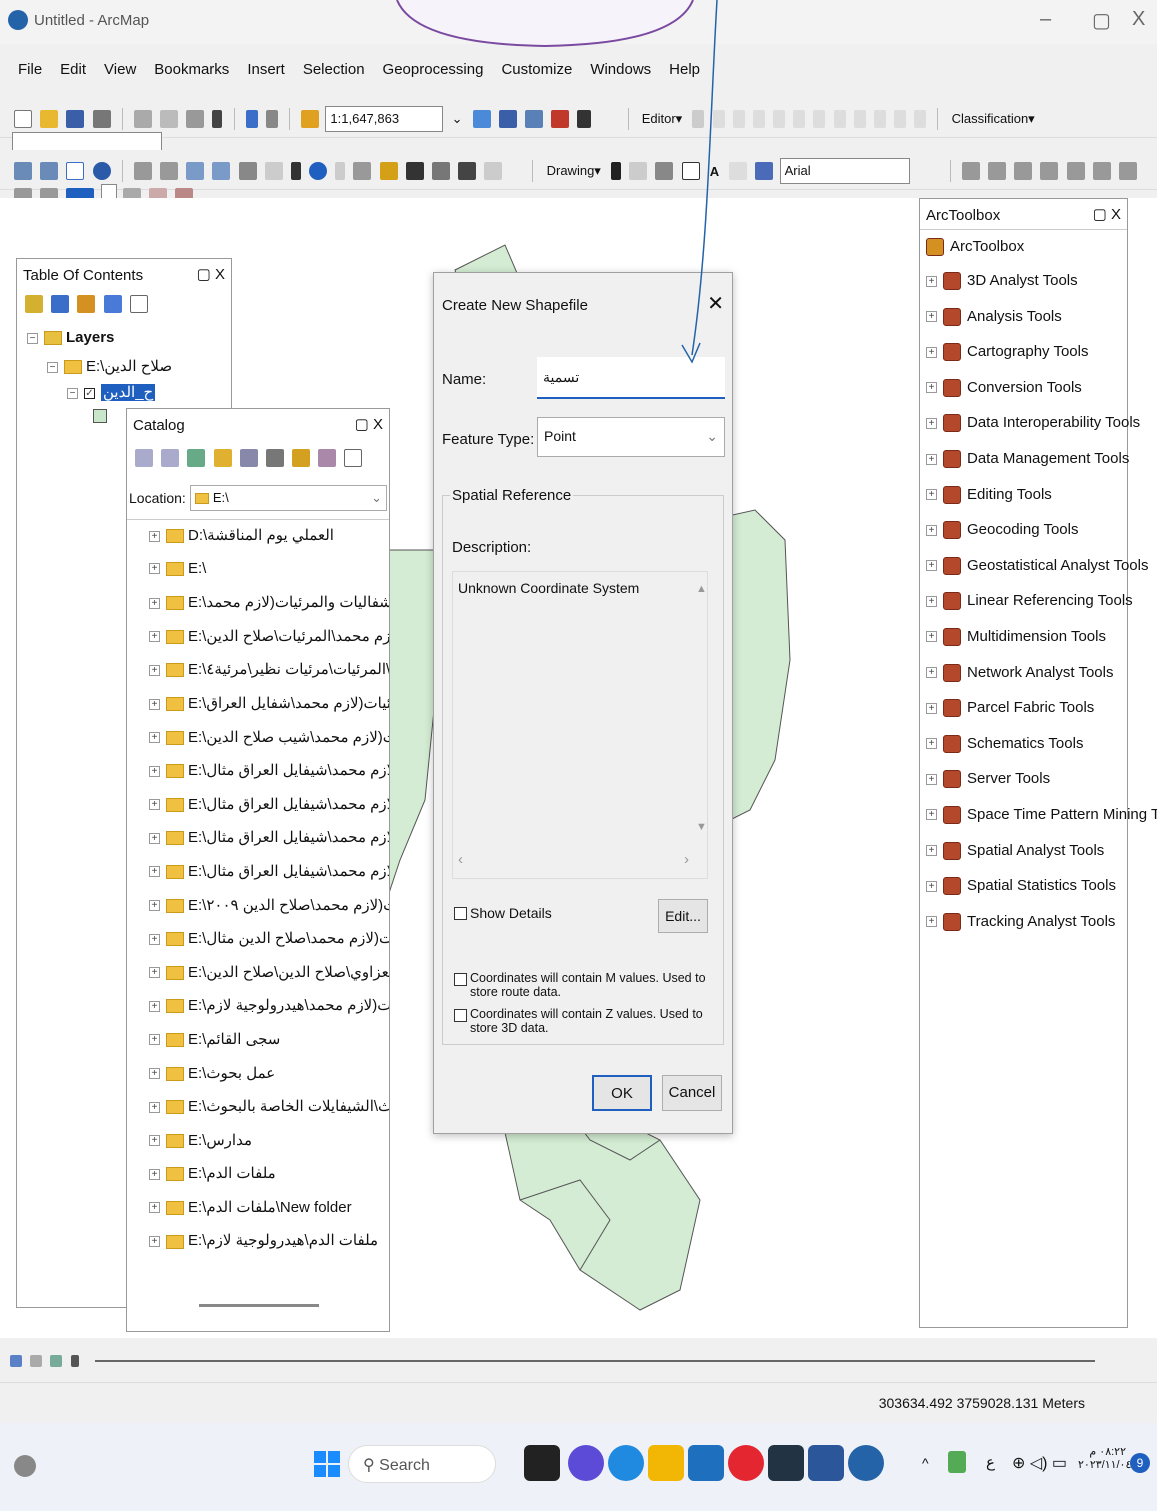 This screenshot has height=1511, width=1157. What do you see at coordinates (1024, 753) in the screenshot?
I see `toolbox-item: + Schematics Tools` at bounding box center [1024, 753].